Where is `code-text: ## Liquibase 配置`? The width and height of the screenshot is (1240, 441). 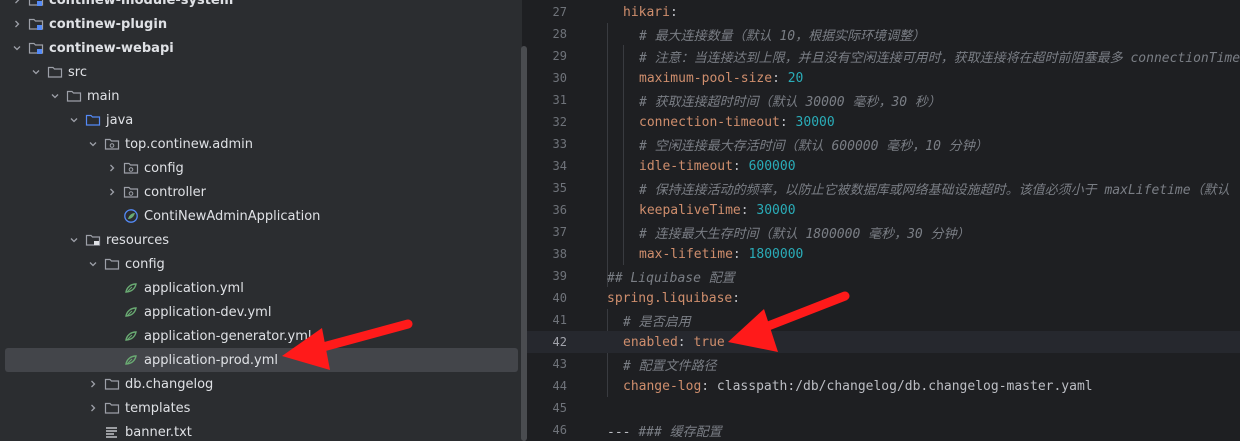
code-text: ## Liquibase 配置 is located at coordinates (671, 276).